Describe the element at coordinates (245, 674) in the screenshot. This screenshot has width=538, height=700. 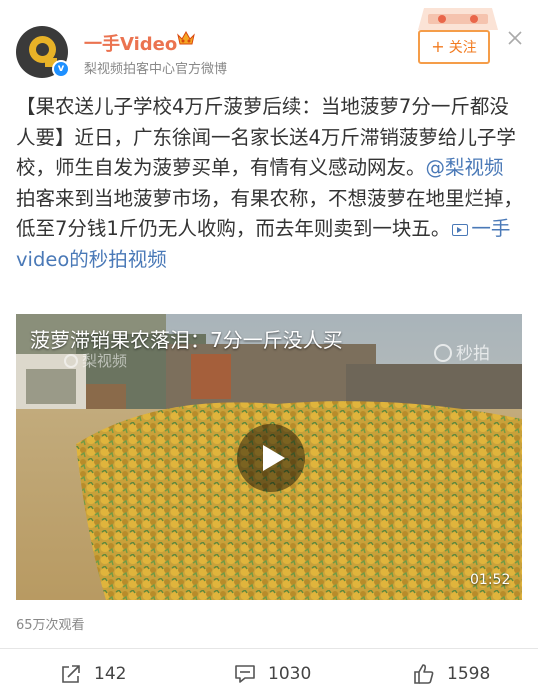
I see `comment-icon` at that location.